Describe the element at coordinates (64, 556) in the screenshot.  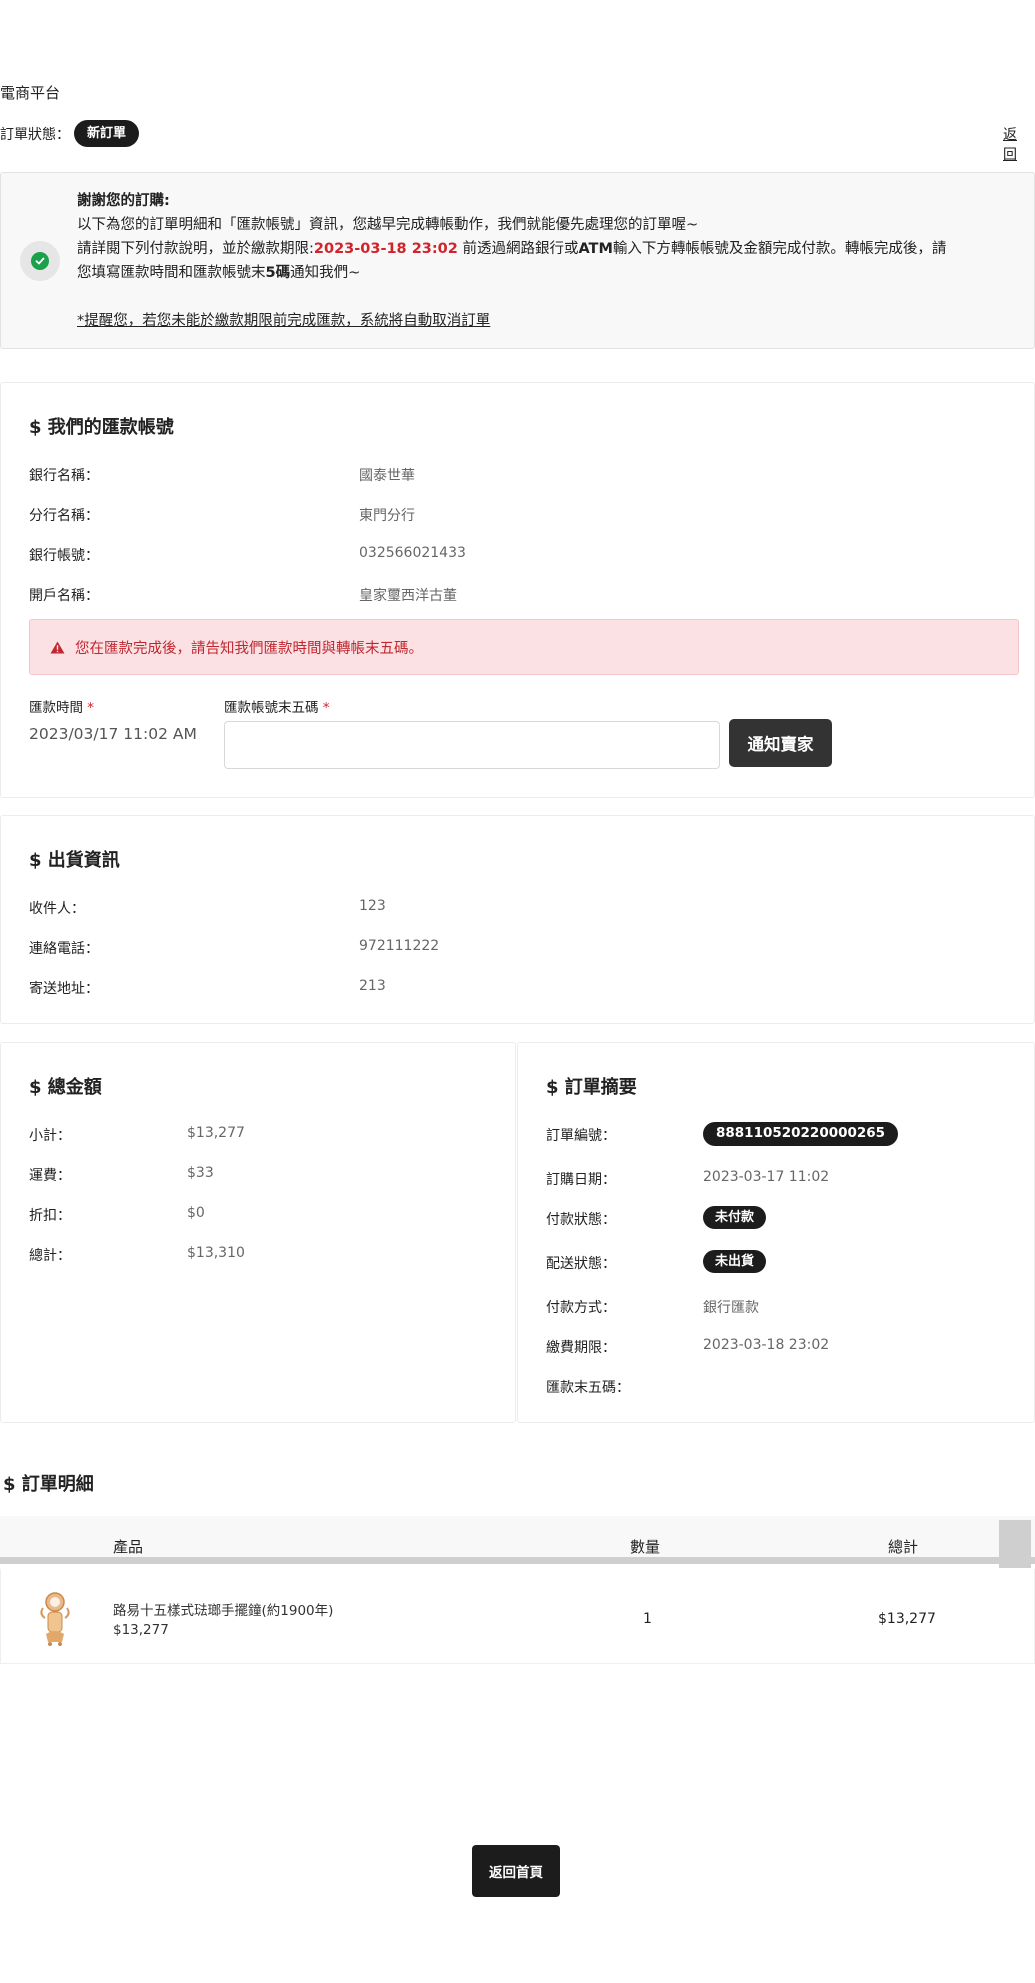
I see `account-number-label: 銀行帳號：` at that location.